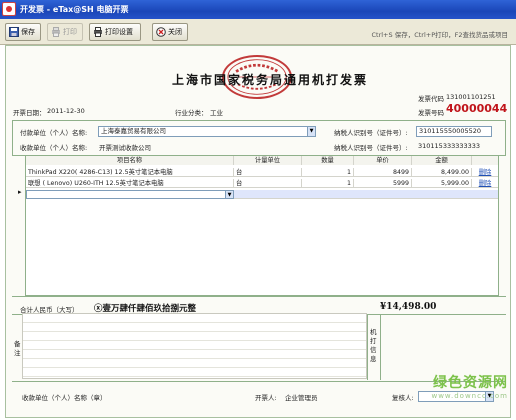 Image resolution: width=516 pixels, height=420 pixels. Describe the element at coordinates (442, 172) in the screenshot. I see `item-amount: 8,499.00` at that location.